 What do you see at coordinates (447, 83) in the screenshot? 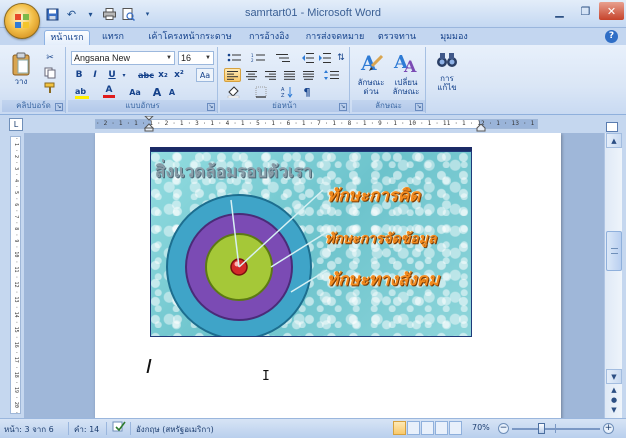
I see `editing-label: การ แก้ไข` at bounding box center [447, 83].